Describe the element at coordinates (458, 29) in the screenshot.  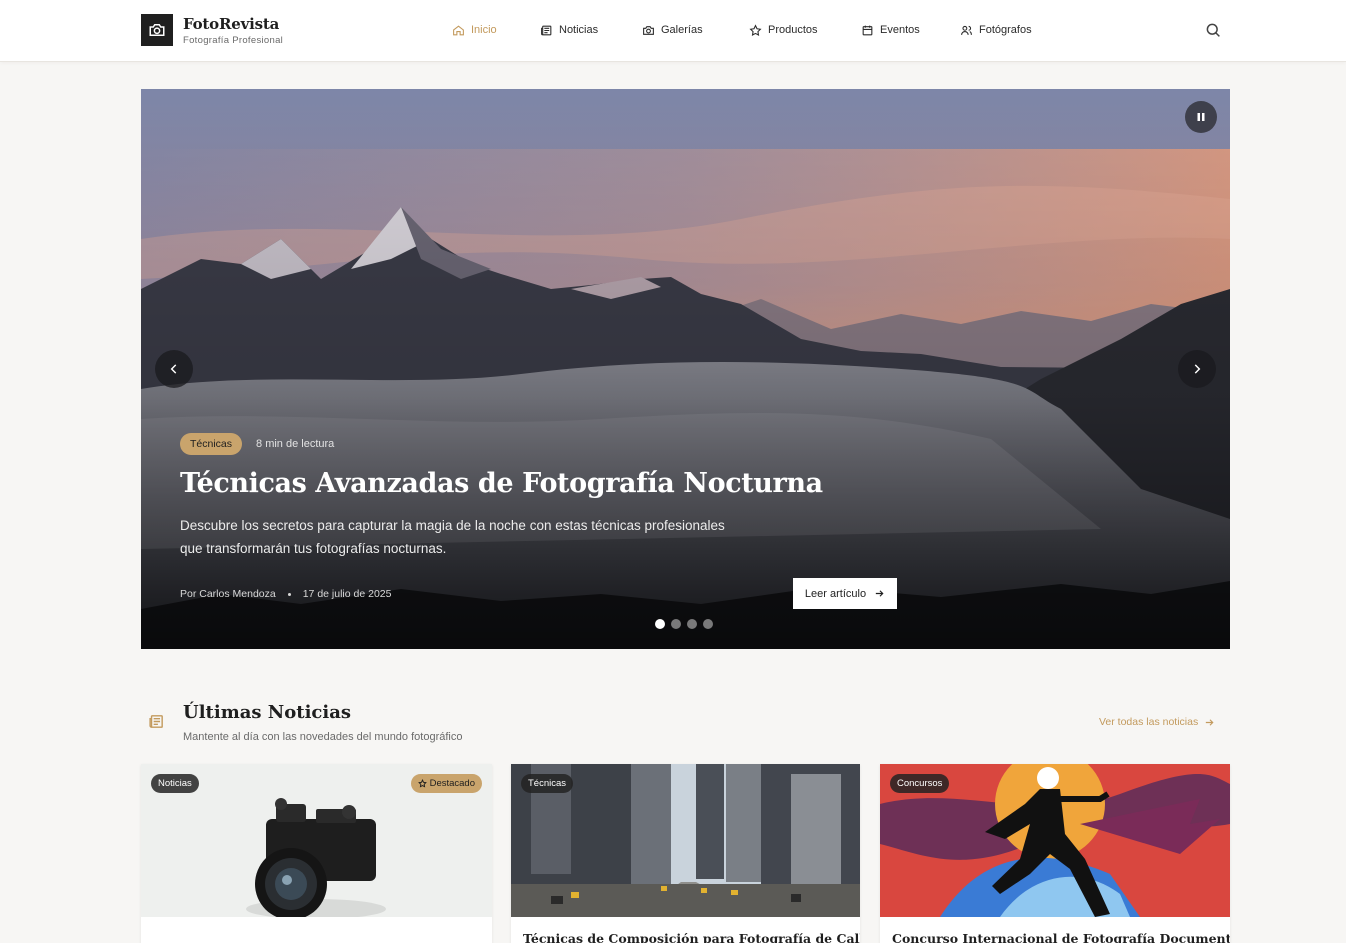
I see `home-icon` at that location.